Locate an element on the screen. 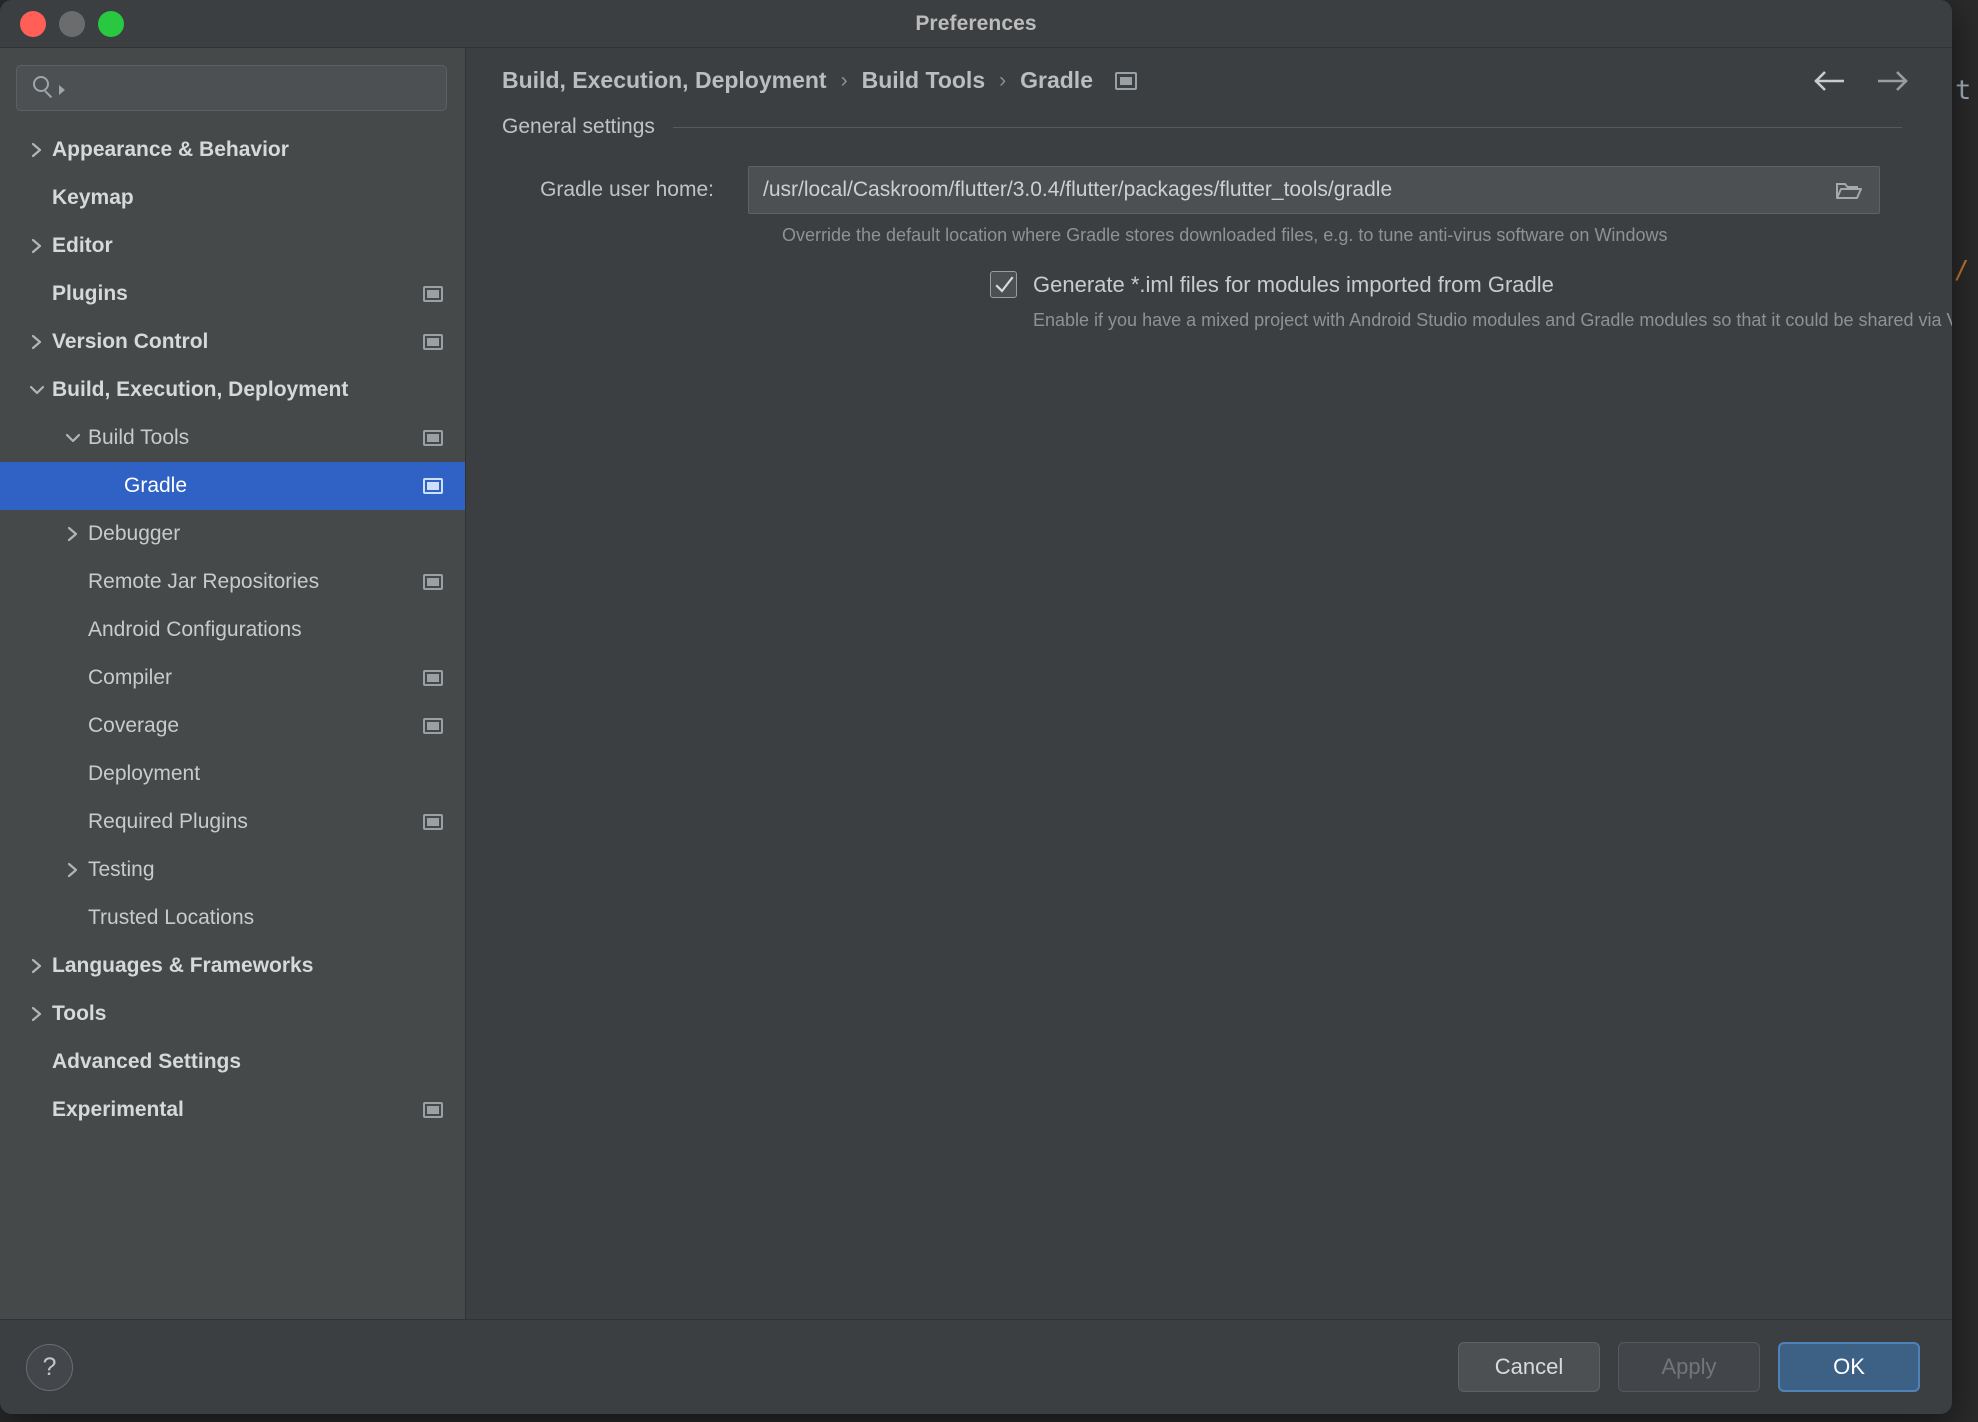 This screenshot has height=1422, width=1978. minimize-window-button is located at coordinates (72, 23).